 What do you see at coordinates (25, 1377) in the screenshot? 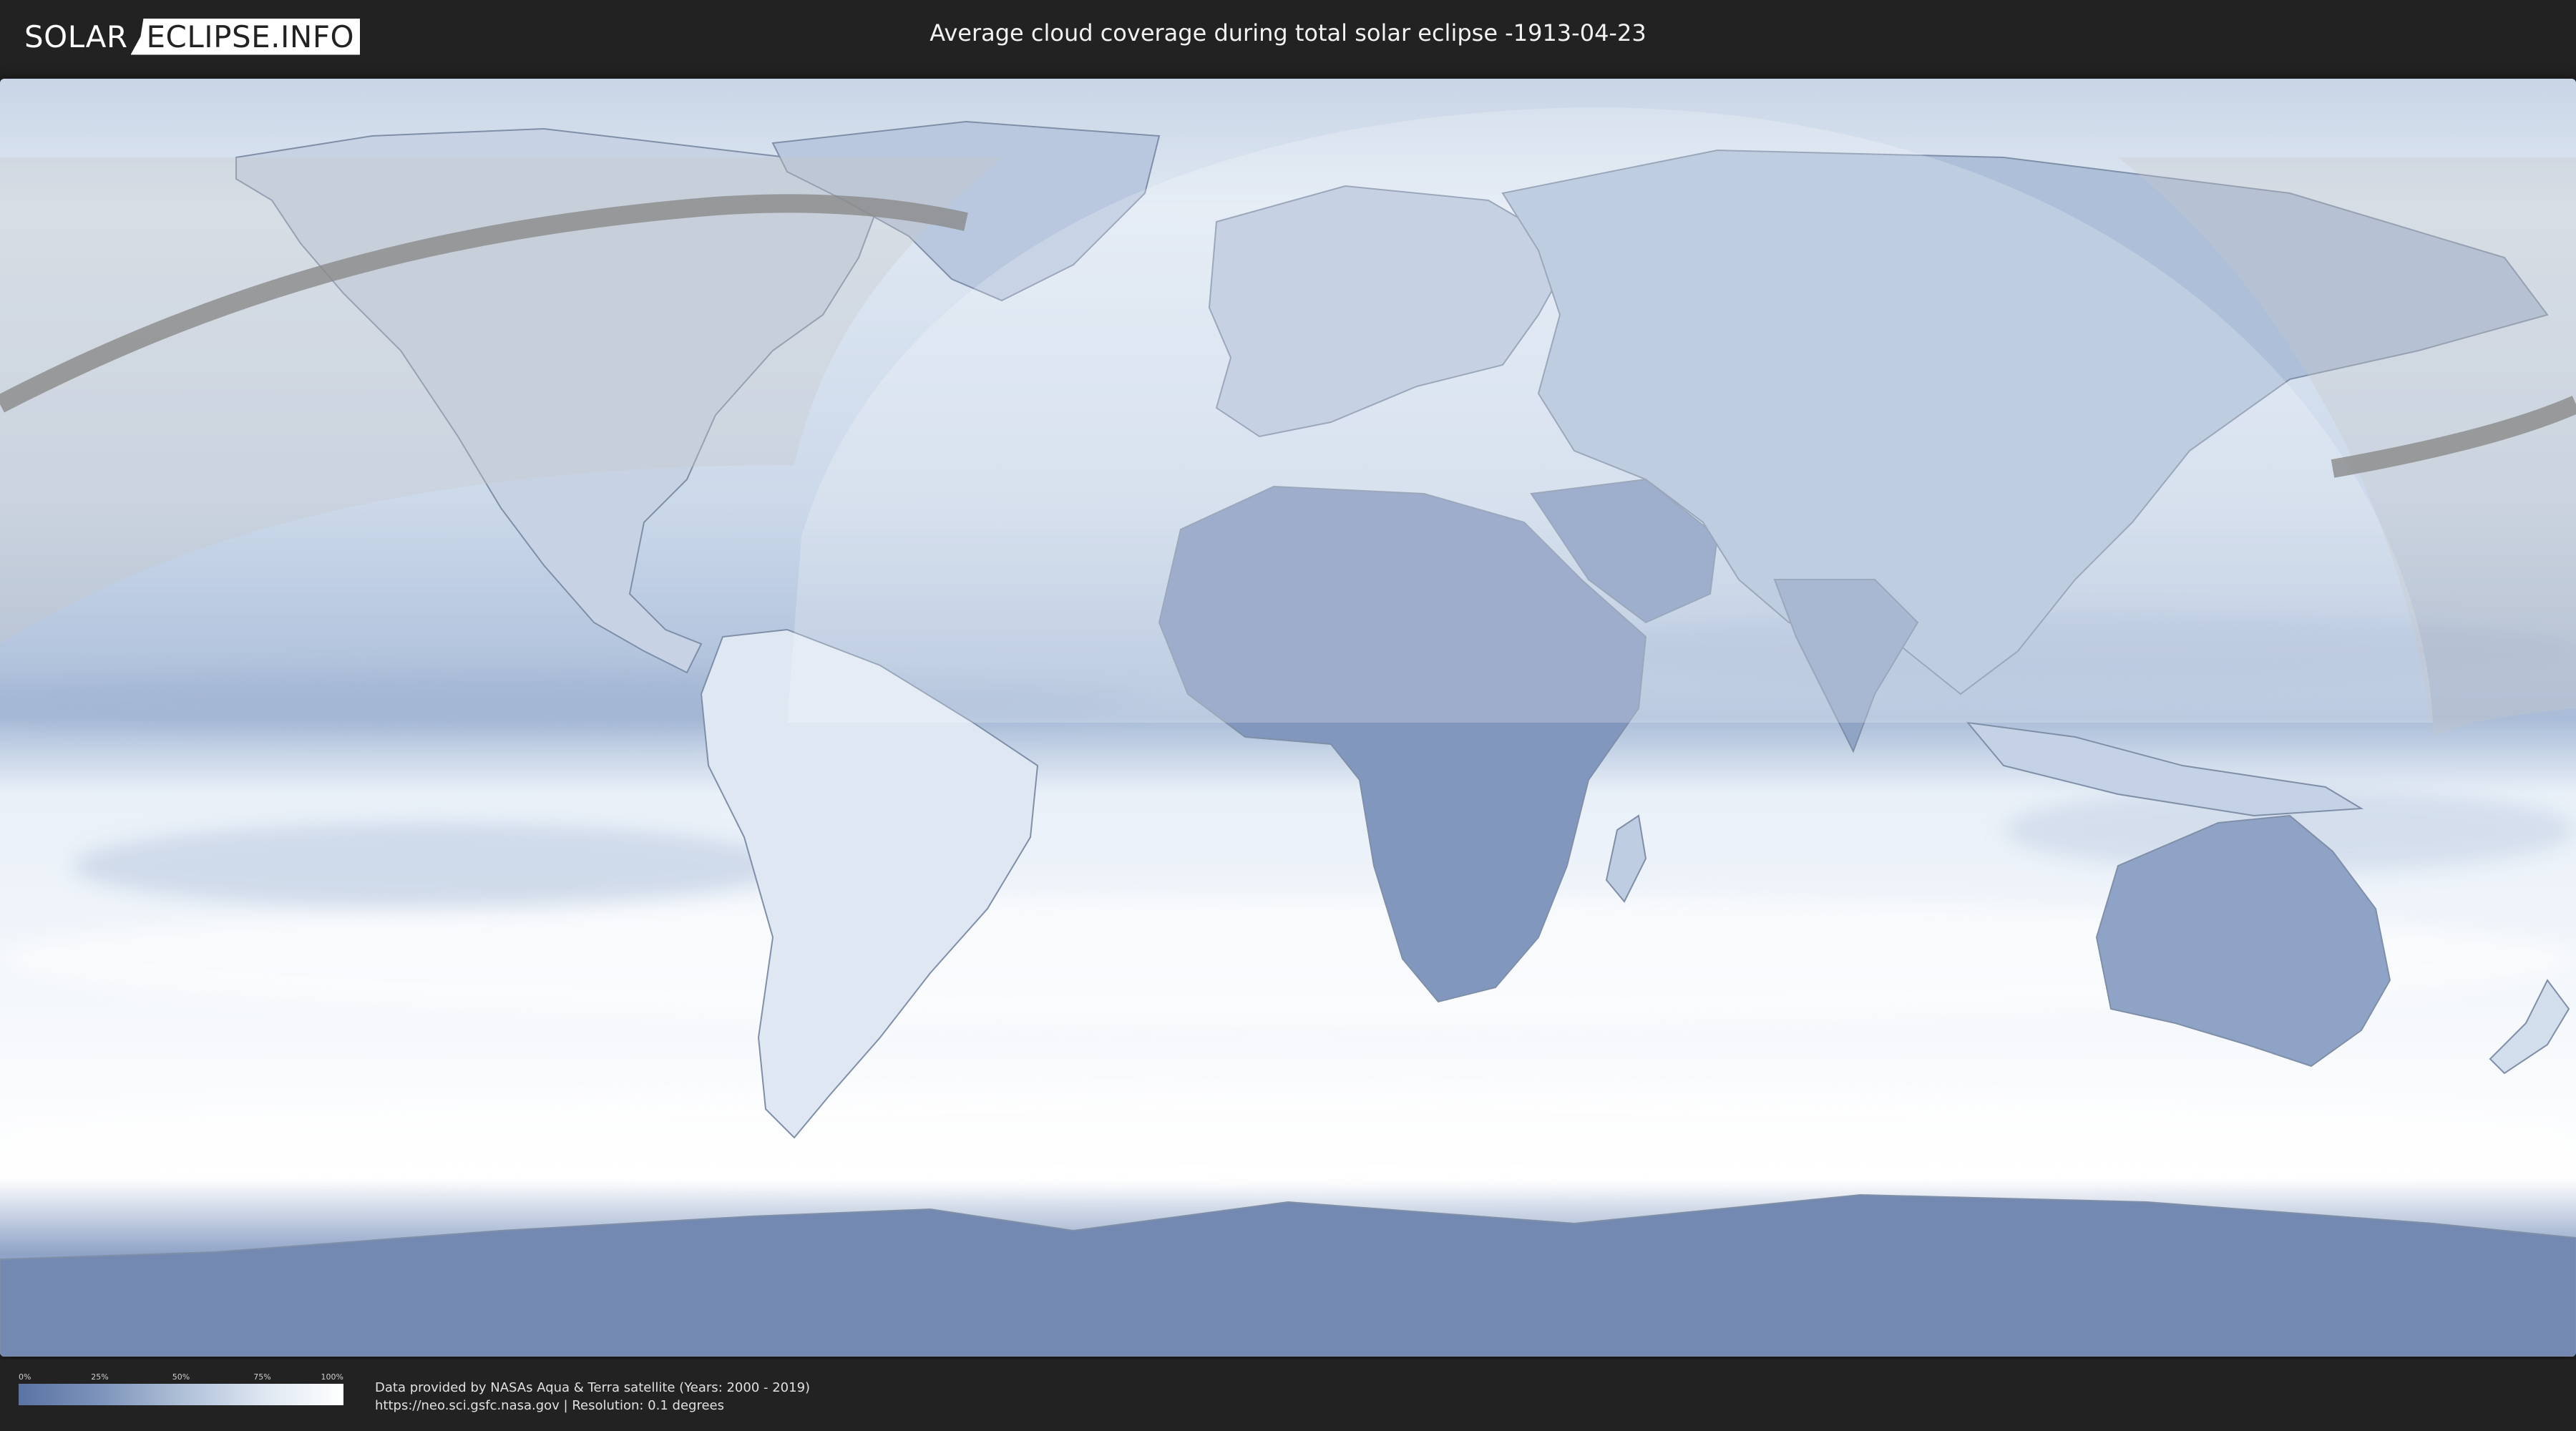
I see `legend-tick-0: 0%` at bounding box center [25, 1377].